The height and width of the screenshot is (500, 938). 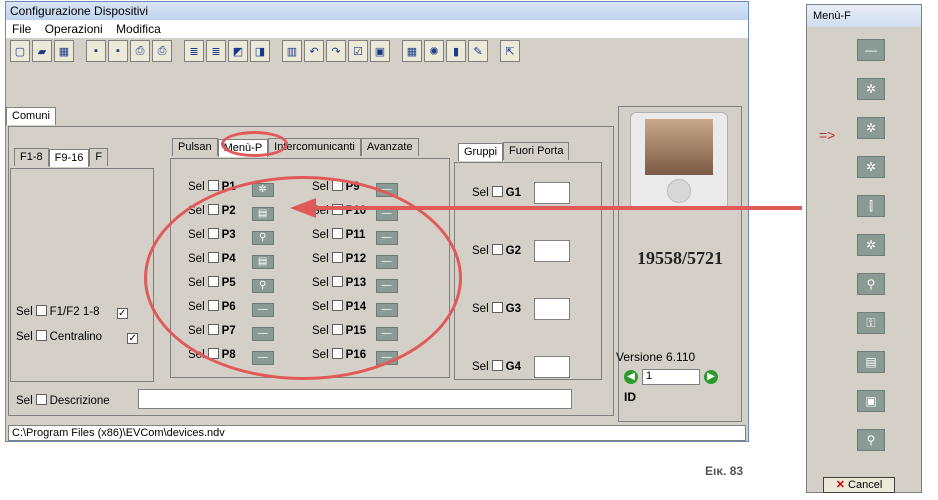 What do you see at coordinates (871, 401) in the screenshot?
I see `menu-f-function-icon: ▣` at bounding box center [871, 401].